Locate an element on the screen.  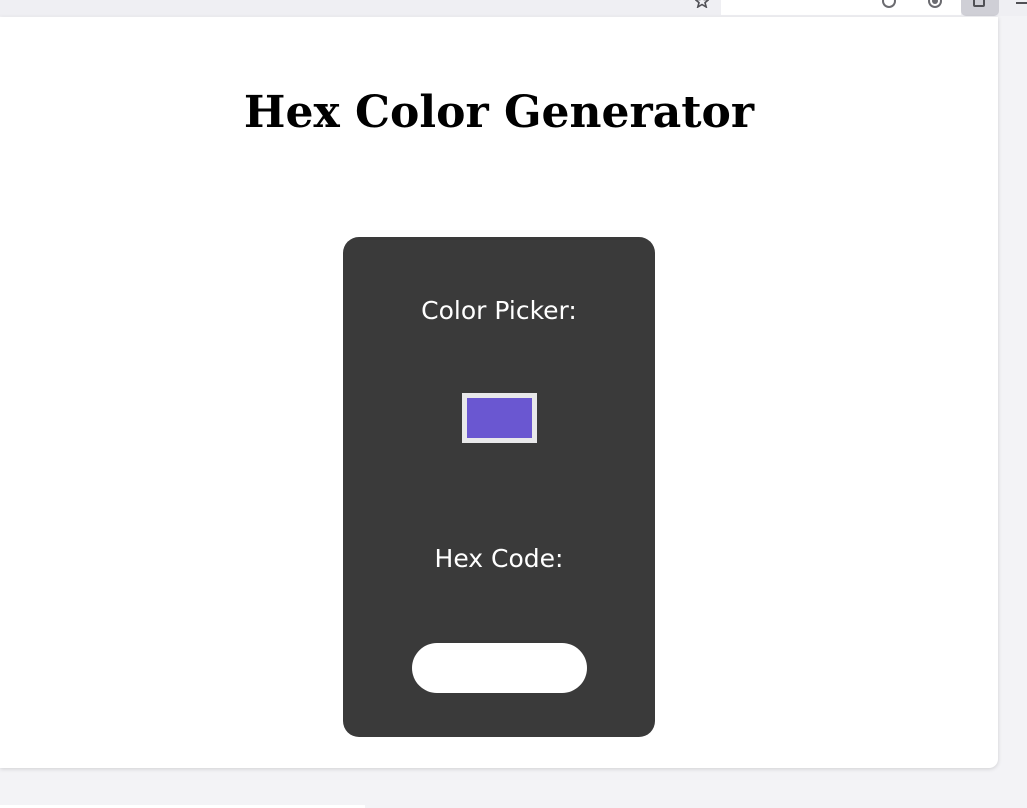
bookmark-star-icon is located at coordinates (702, 4).